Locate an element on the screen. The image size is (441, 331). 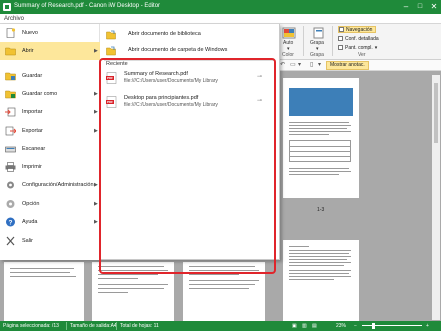
menu-item-label: Ayuda is located at coordinates (30, 222).